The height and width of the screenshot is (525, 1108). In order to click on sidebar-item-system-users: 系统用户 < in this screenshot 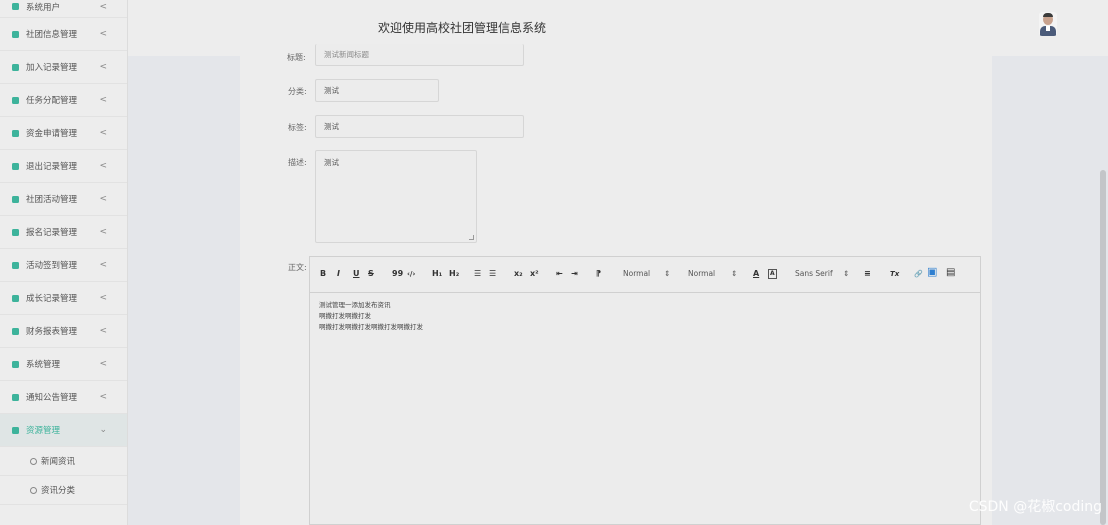, I will do `click(63, 9)`.